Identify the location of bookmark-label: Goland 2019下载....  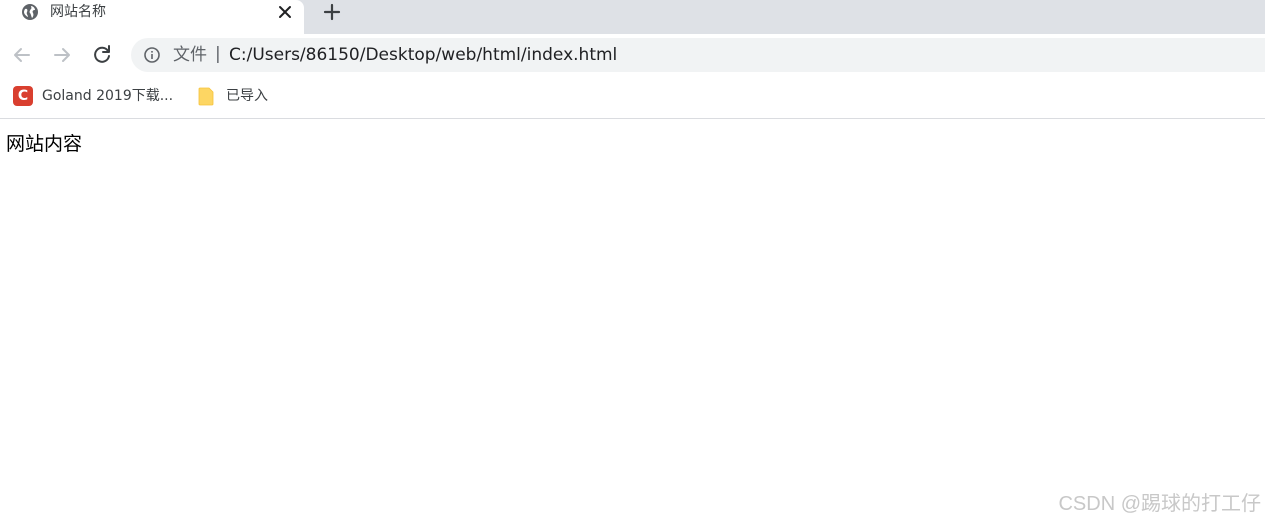
(108, 96).